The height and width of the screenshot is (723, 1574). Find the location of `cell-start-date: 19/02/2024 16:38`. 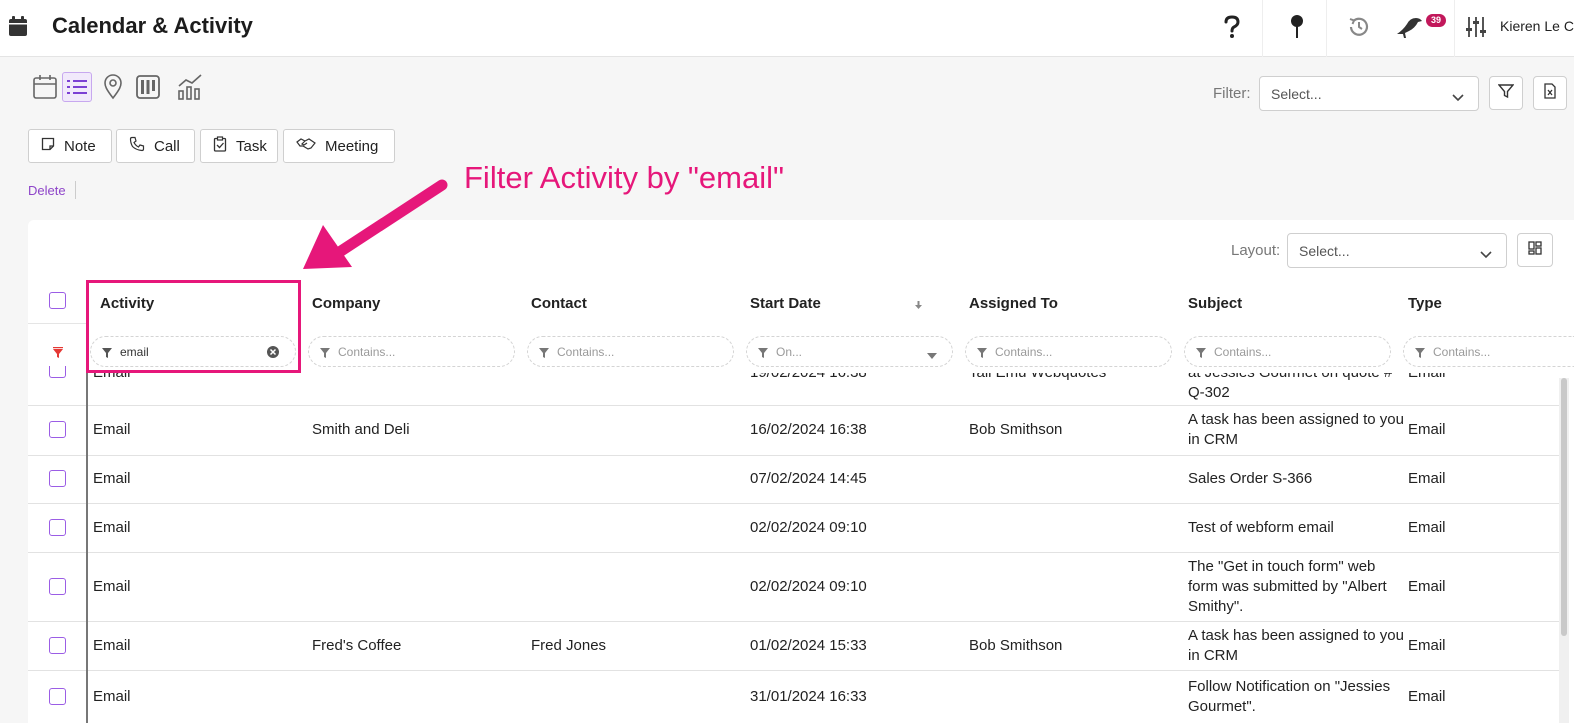

cell-start-date: 19/02/2024 16:38 is located at coordinates (808, 378).